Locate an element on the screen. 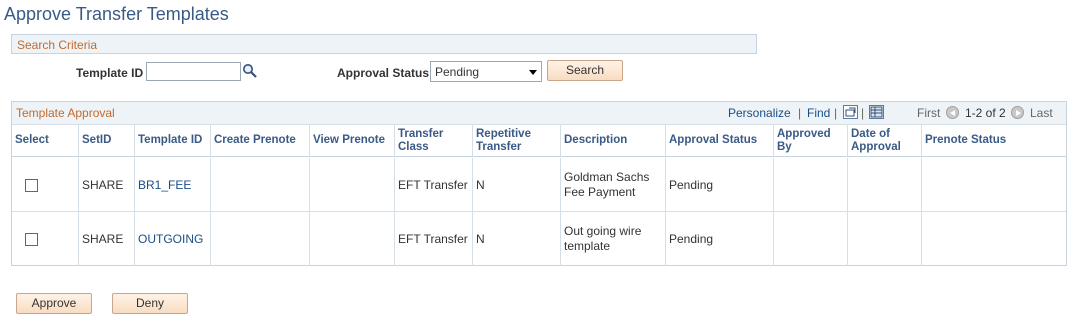  template-id-link: OUTGOING is located at coordinates (173, 239).